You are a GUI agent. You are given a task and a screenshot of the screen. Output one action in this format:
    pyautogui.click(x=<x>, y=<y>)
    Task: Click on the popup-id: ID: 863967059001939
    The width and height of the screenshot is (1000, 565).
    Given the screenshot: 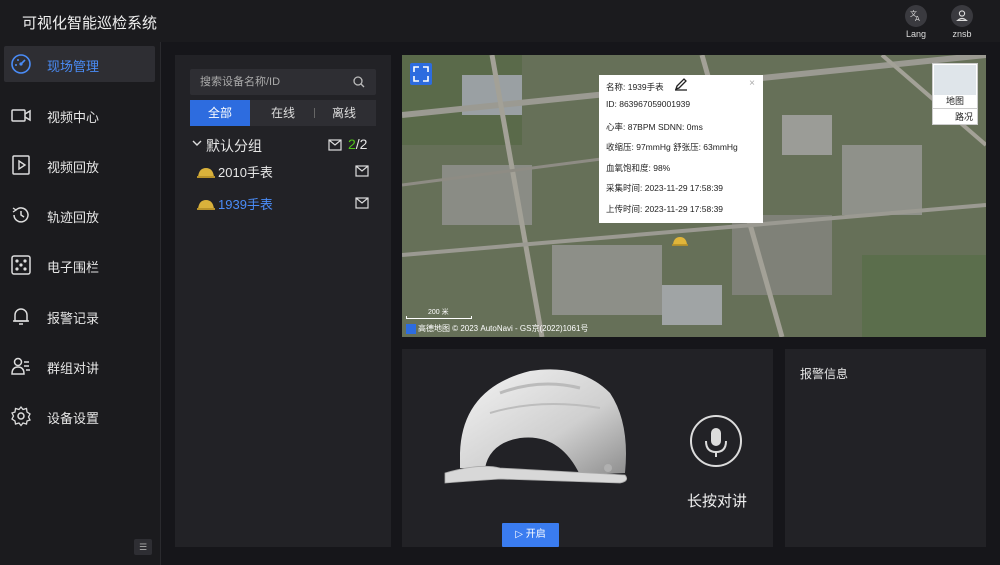 What is the action you would take?
    pyautogui.click(x=648, y=104)
    